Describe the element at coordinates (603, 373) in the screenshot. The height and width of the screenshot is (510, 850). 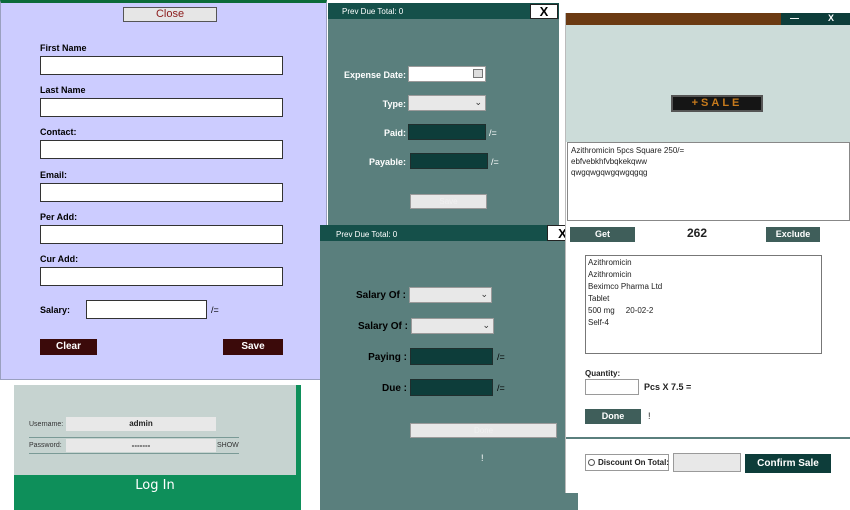
I see `quantity-label: Quantity:` at that location.